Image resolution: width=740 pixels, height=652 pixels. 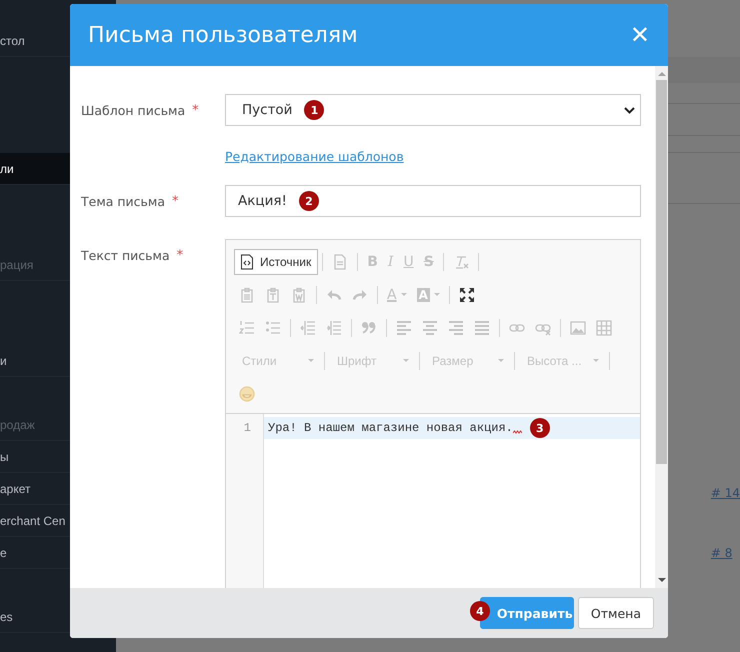 What do you see at coordinates (540, 428) in the screenshot?
I see `step-badge: 3` at bounding box center [540, 428].